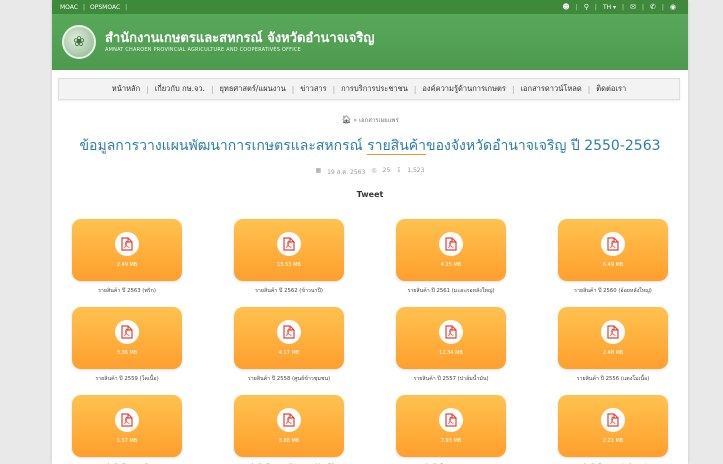 This screenshot has height=464, width=723. What do you see at coordinates (613, 379) in the screenshot?
I see `file-caption: รายสินค้า ปี 2556 (แตงโมเนื้อ)` at bounding box center [613, 379].